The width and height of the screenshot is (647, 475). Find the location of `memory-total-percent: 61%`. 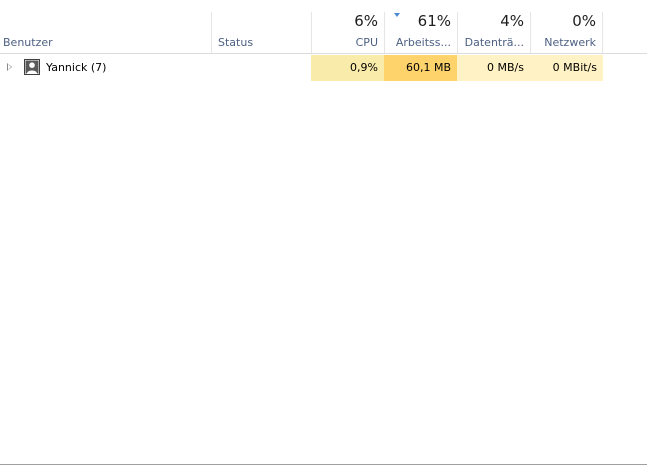

memory-total-percent: 61% is located at coordinates (434, 21).